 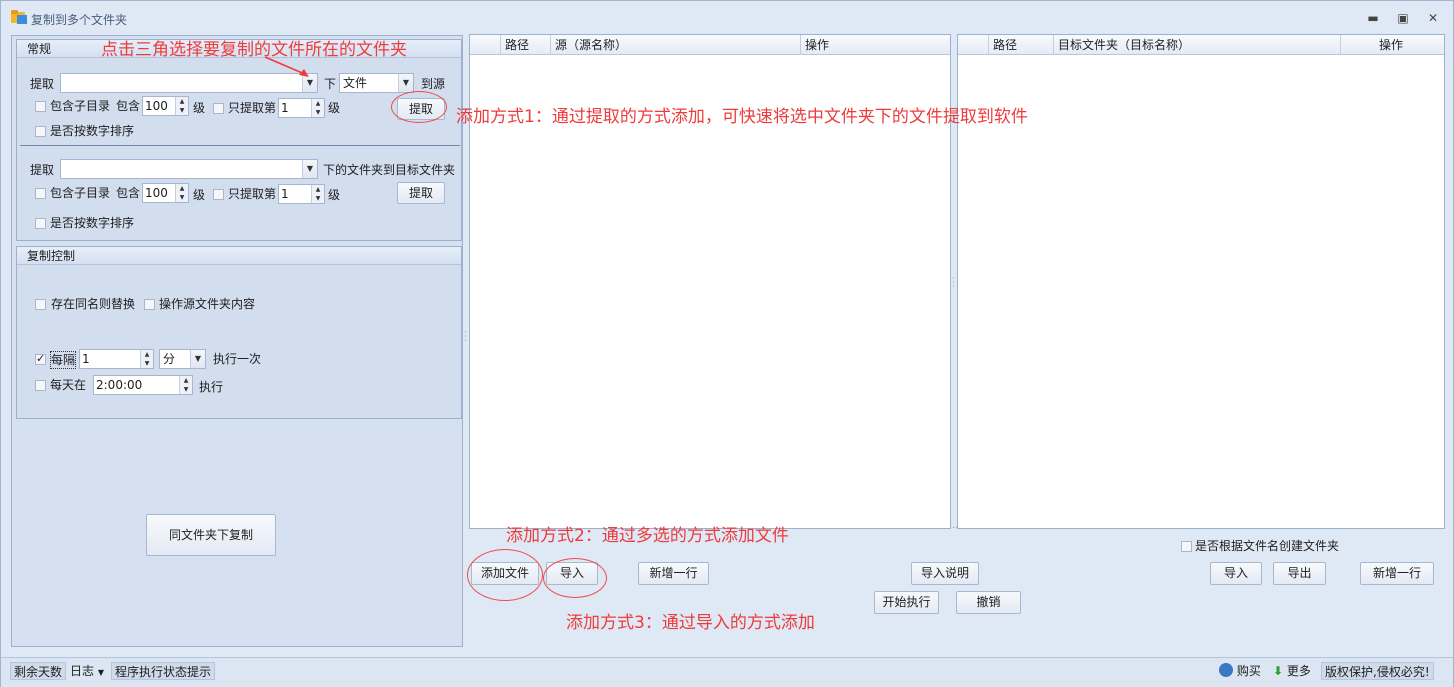 I want to click on every-label: 每隔, so click(x=63, y=360).